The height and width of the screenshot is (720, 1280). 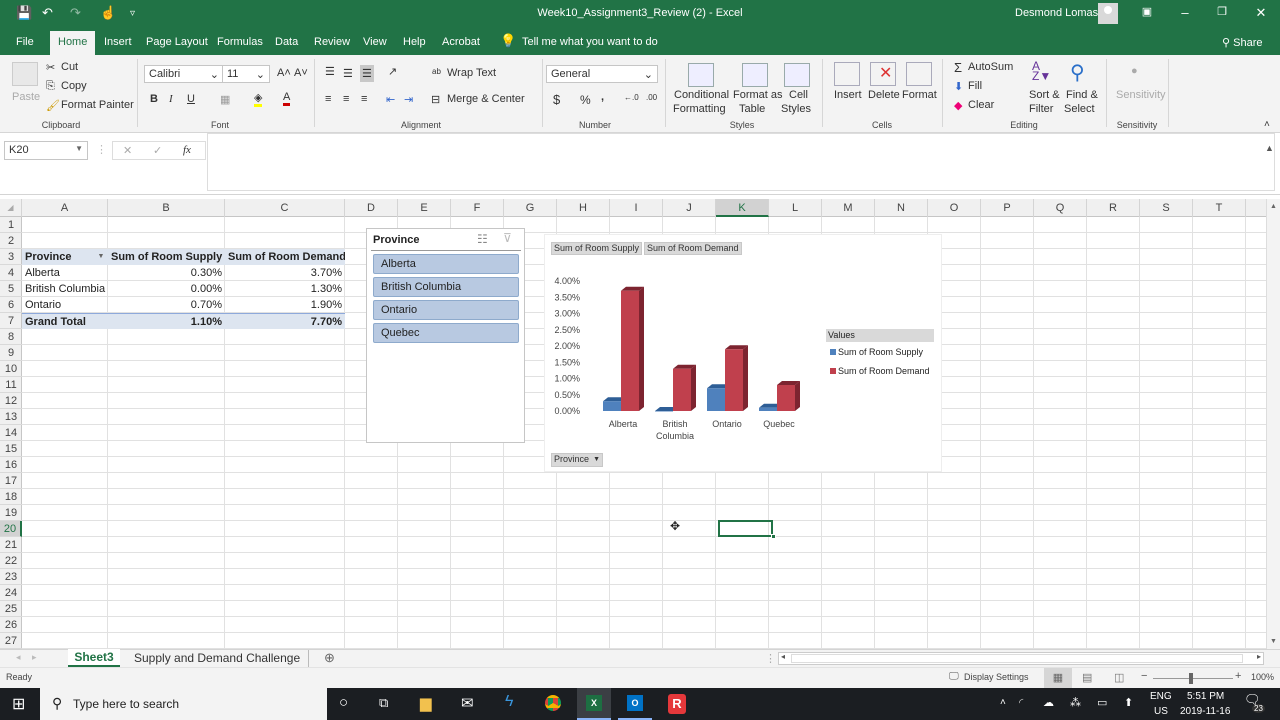 I want to click on merge-center-button: Merge & Center, so click(x=486, y=99).